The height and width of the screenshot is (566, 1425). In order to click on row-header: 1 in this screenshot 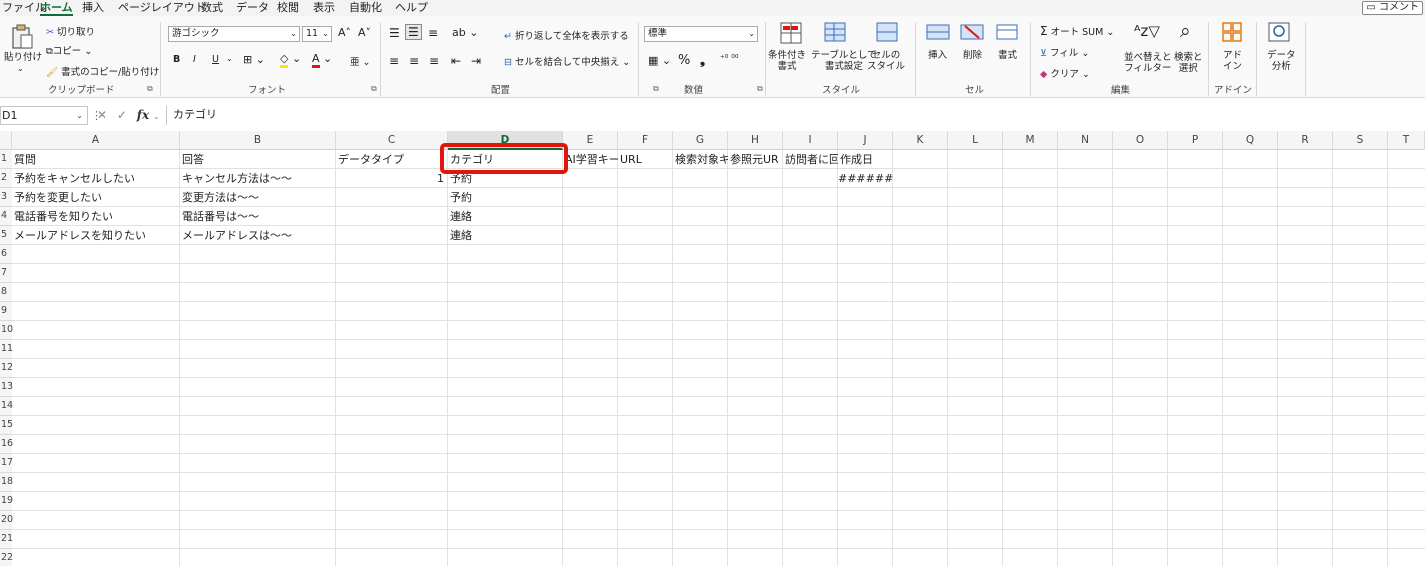, I will do `click(6, 159)`.